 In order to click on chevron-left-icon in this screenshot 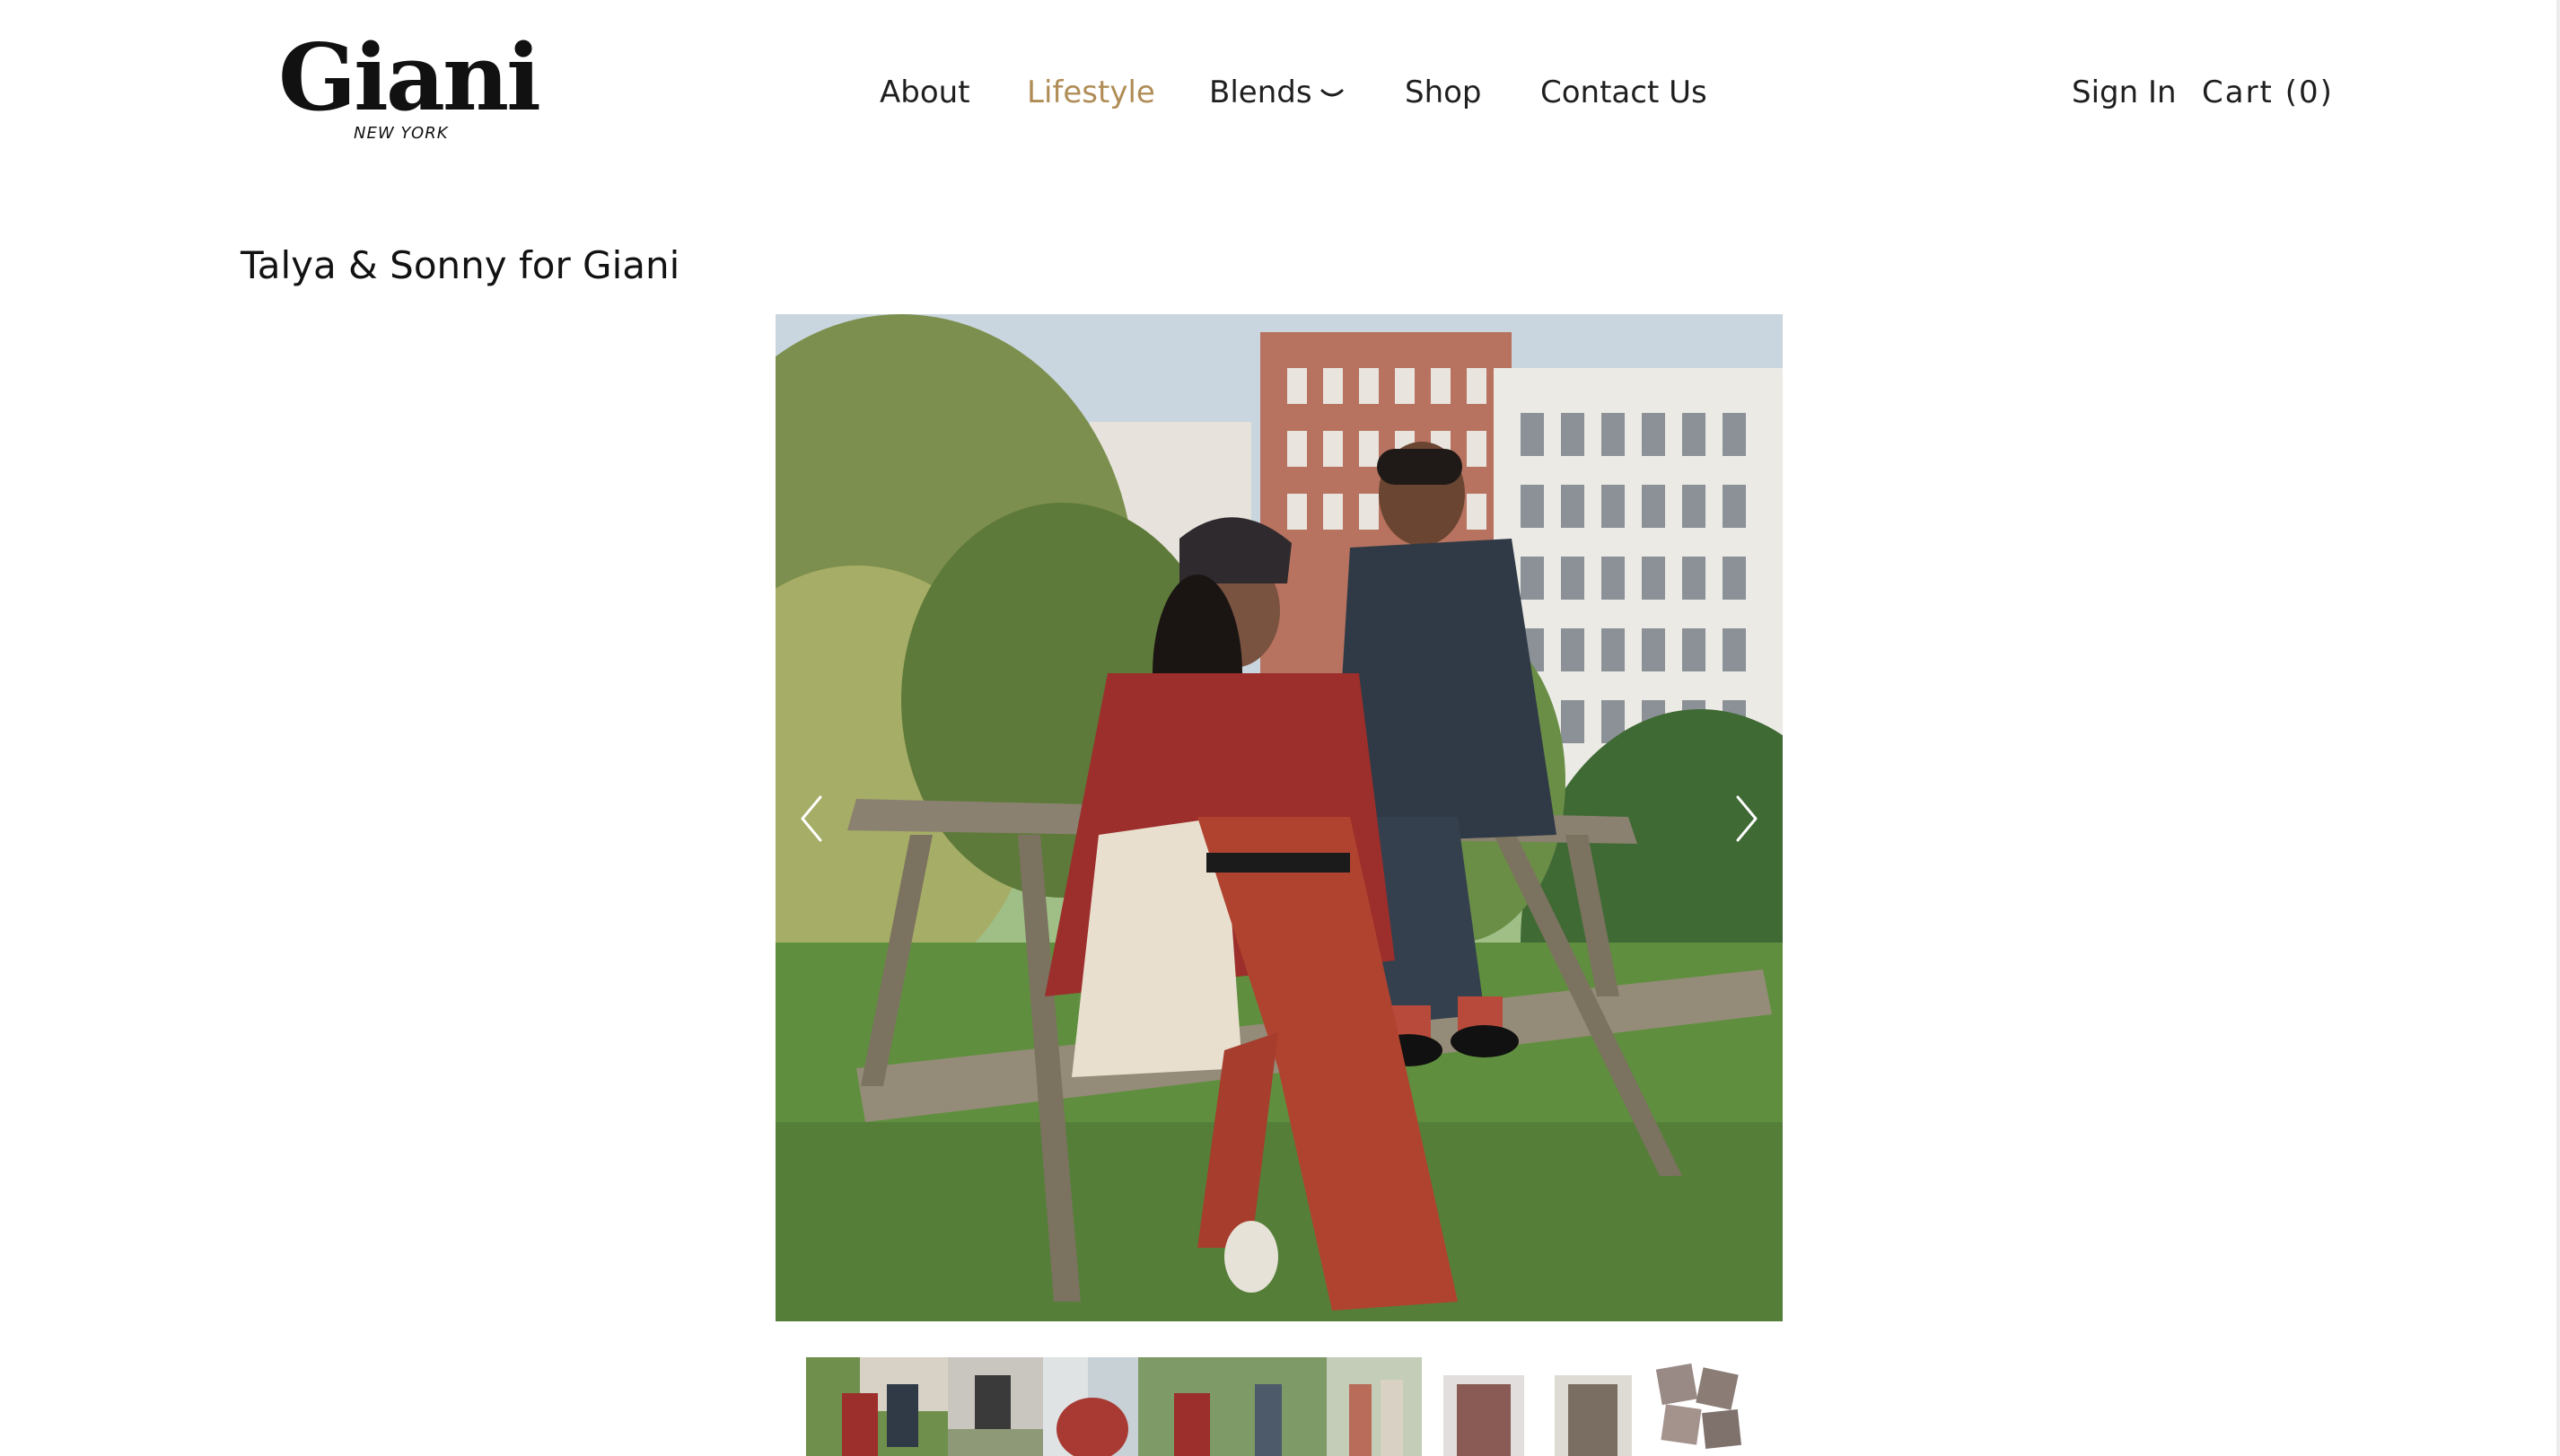, I will do `click(811, 818)`.